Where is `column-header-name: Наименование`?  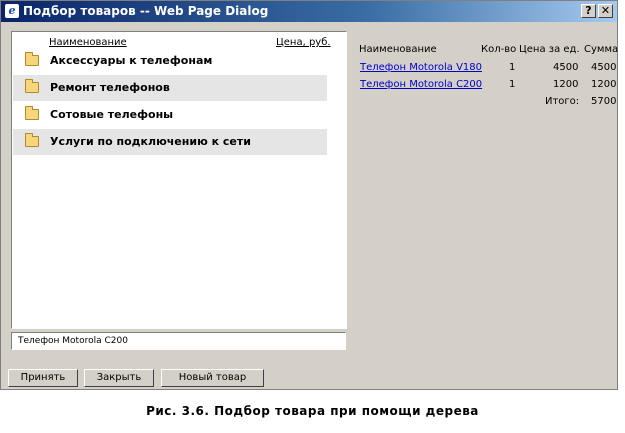
column-header-name: Наименование is located at coordinates (88, 42).